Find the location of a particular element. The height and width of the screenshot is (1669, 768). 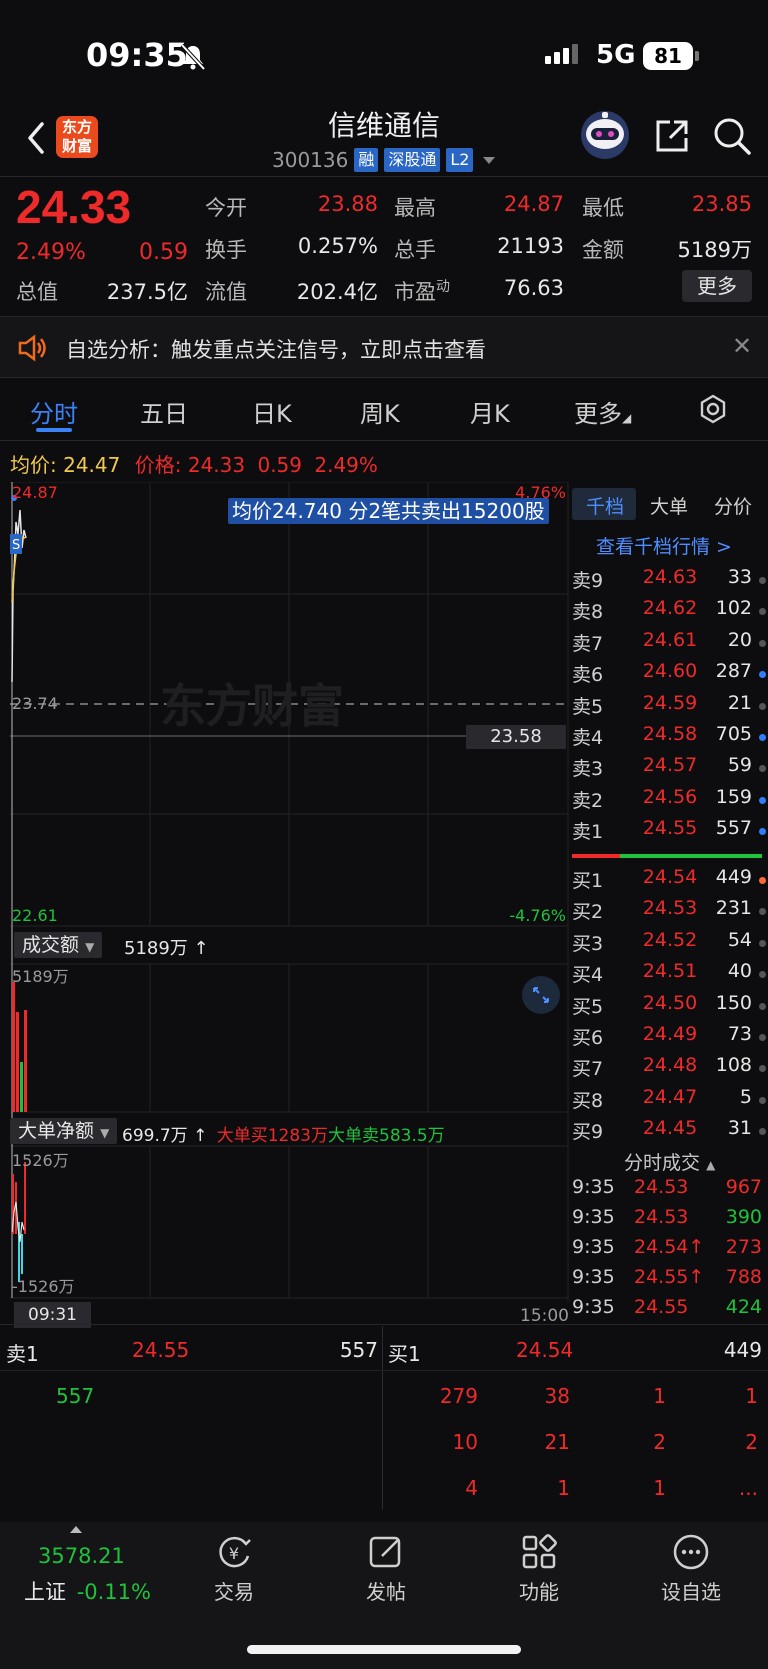

queue-buy-order: 279 is located at coordinates (458, 1396).